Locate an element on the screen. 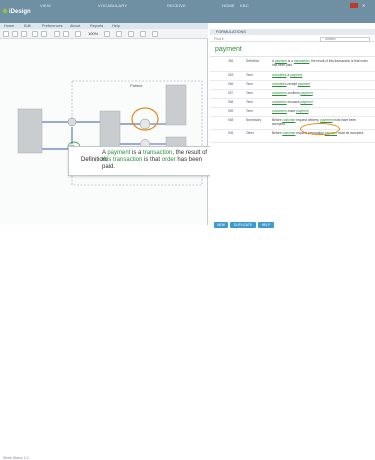 Image resolution: width=375 pixels, height=460 pixels. redo-icon is located at coordinates (66, 34).